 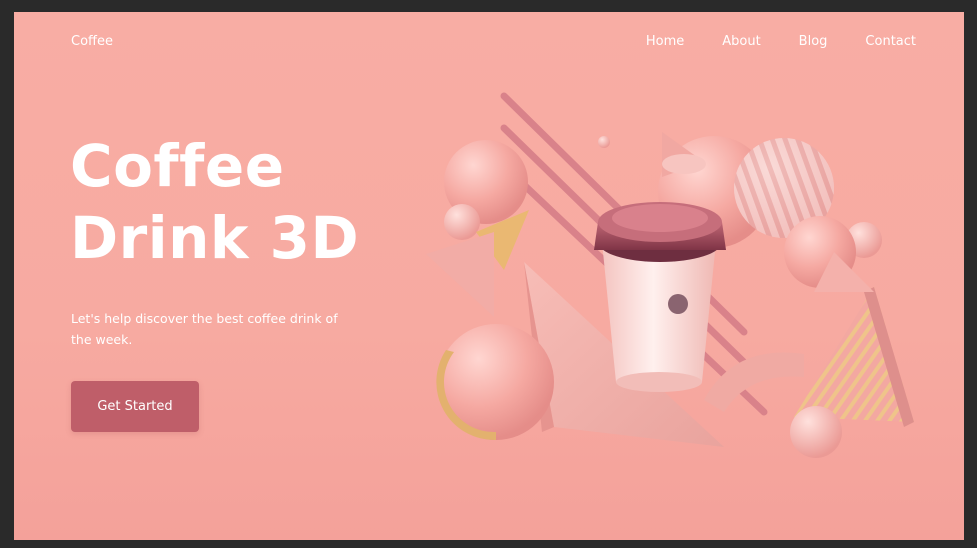 I want to click on striped-triangle, so click(x=854, y=354).